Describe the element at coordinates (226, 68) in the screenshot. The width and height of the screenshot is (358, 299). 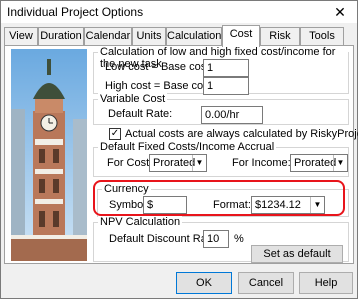
I see `low-cost-input: 1` at that location.